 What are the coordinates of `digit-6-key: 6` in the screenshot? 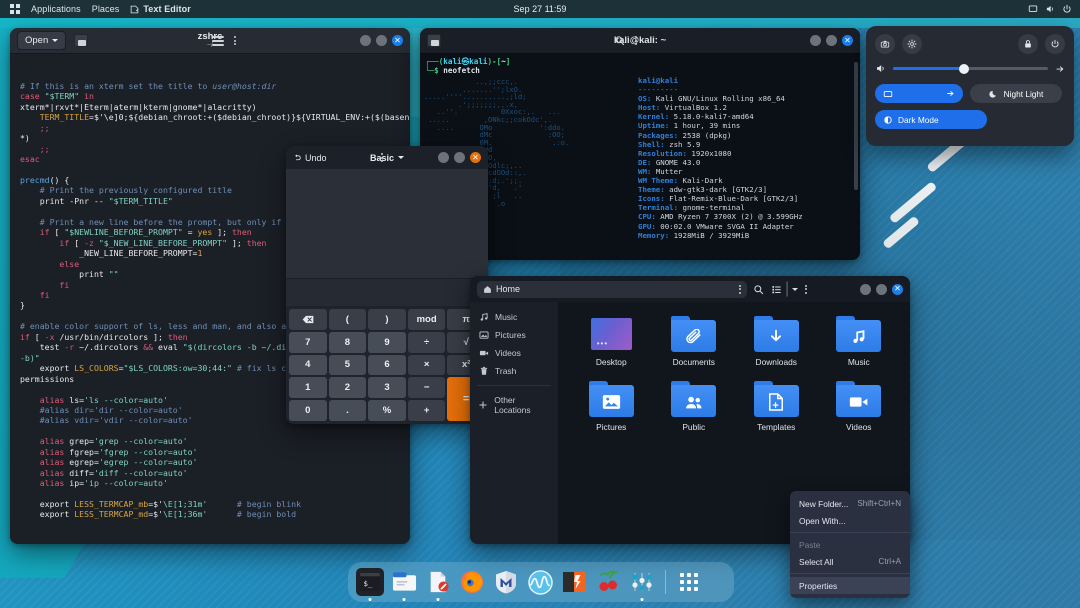 It's located at (387, 365).